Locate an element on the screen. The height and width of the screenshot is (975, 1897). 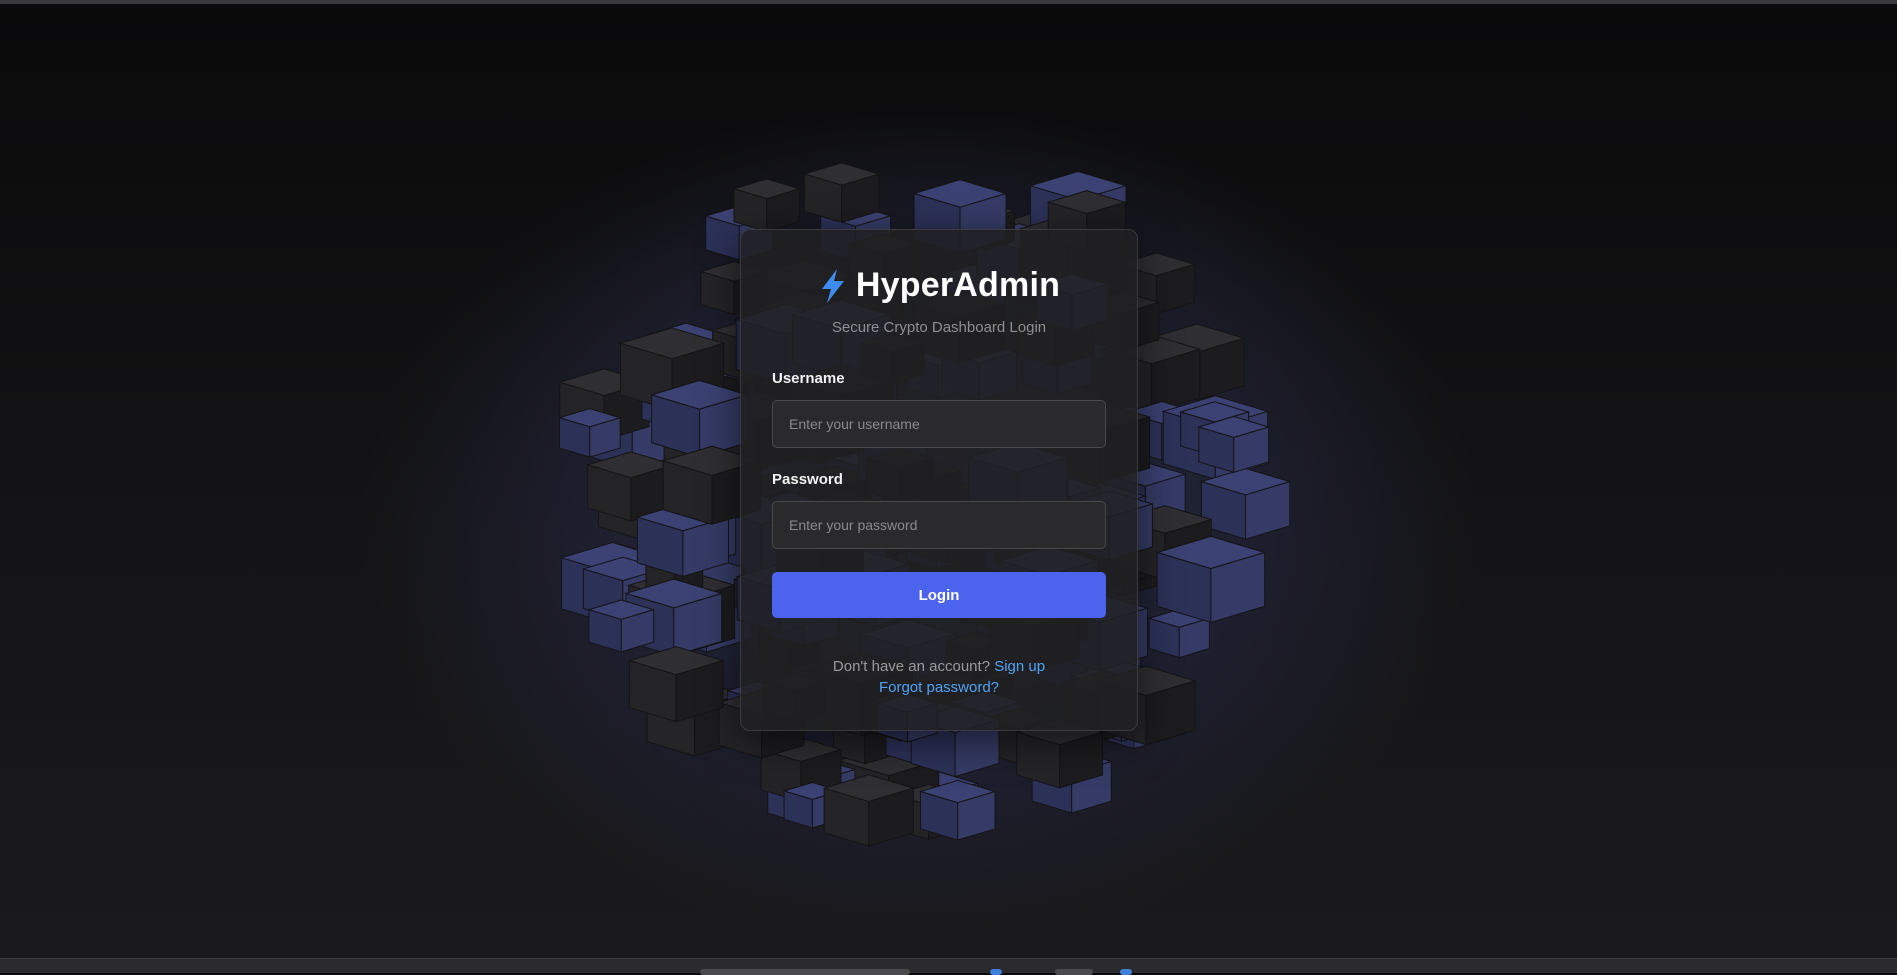
password-label: Password is located at coordinates (807, 479).